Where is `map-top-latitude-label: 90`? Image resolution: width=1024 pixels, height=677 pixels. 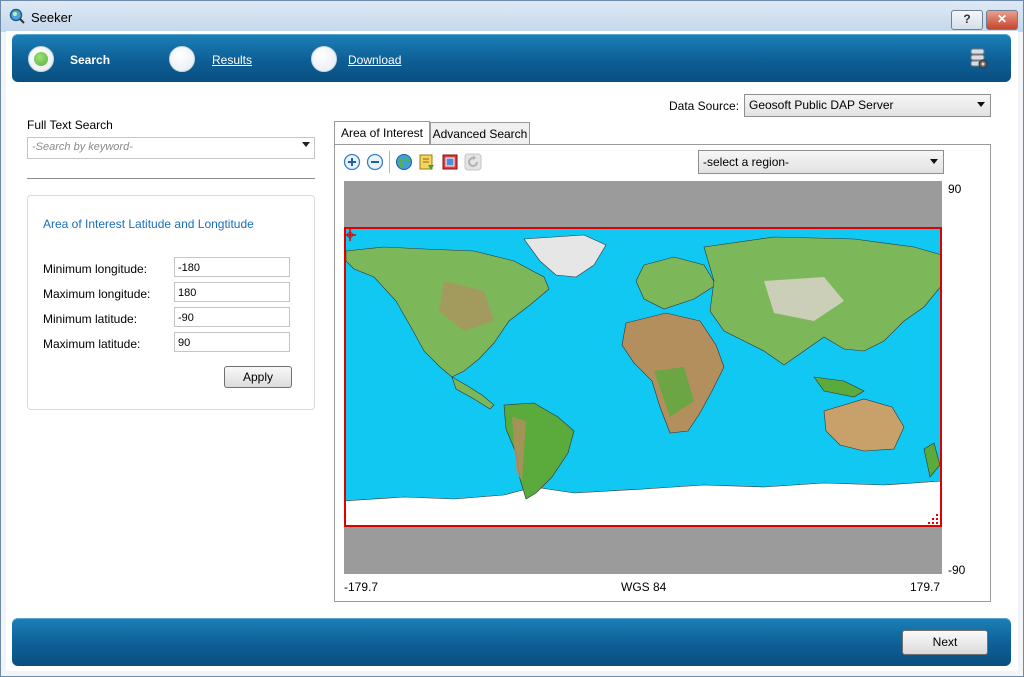
map-top-latitude-label: 90 is located at coordinates (955, 189).